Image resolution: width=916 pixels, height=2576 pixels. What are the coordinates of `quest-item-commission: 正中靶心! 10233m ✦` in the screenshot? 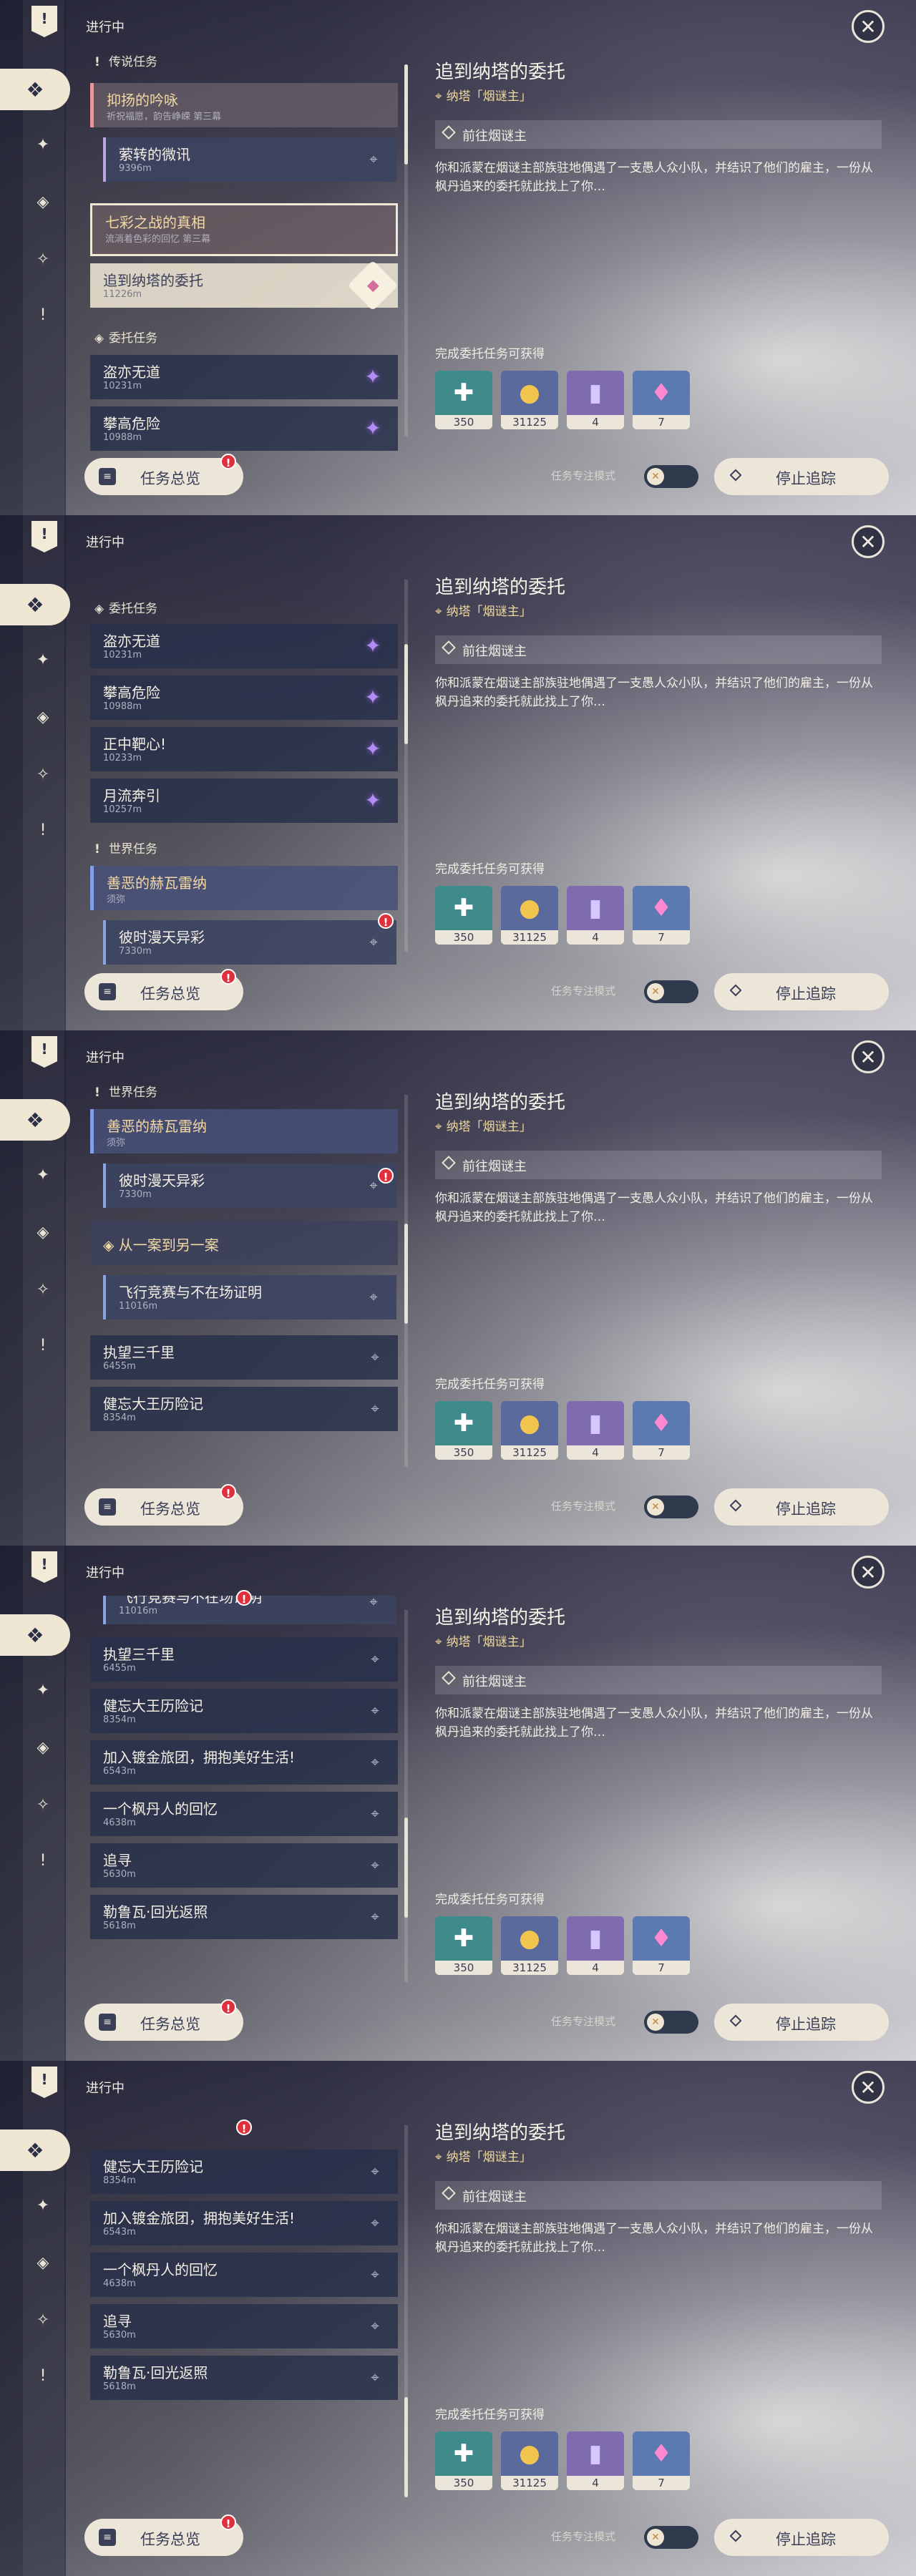 It's located at (244, 749).